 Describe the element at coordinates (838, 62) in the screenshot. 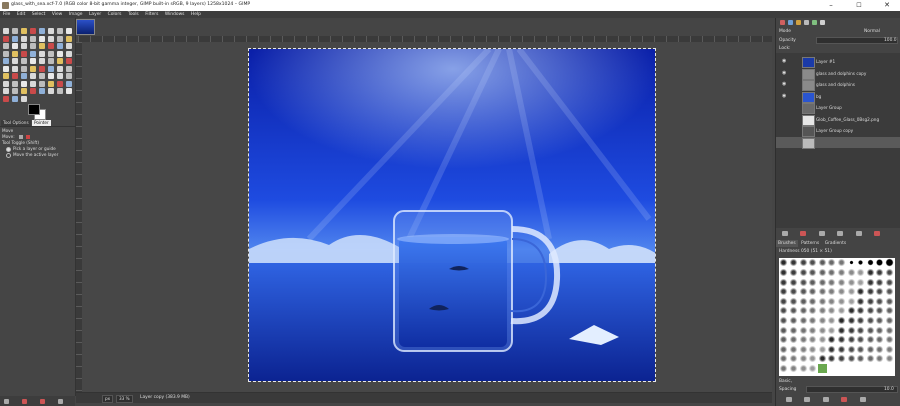

I see `layer-row: ◉ Layer #1` at that location.